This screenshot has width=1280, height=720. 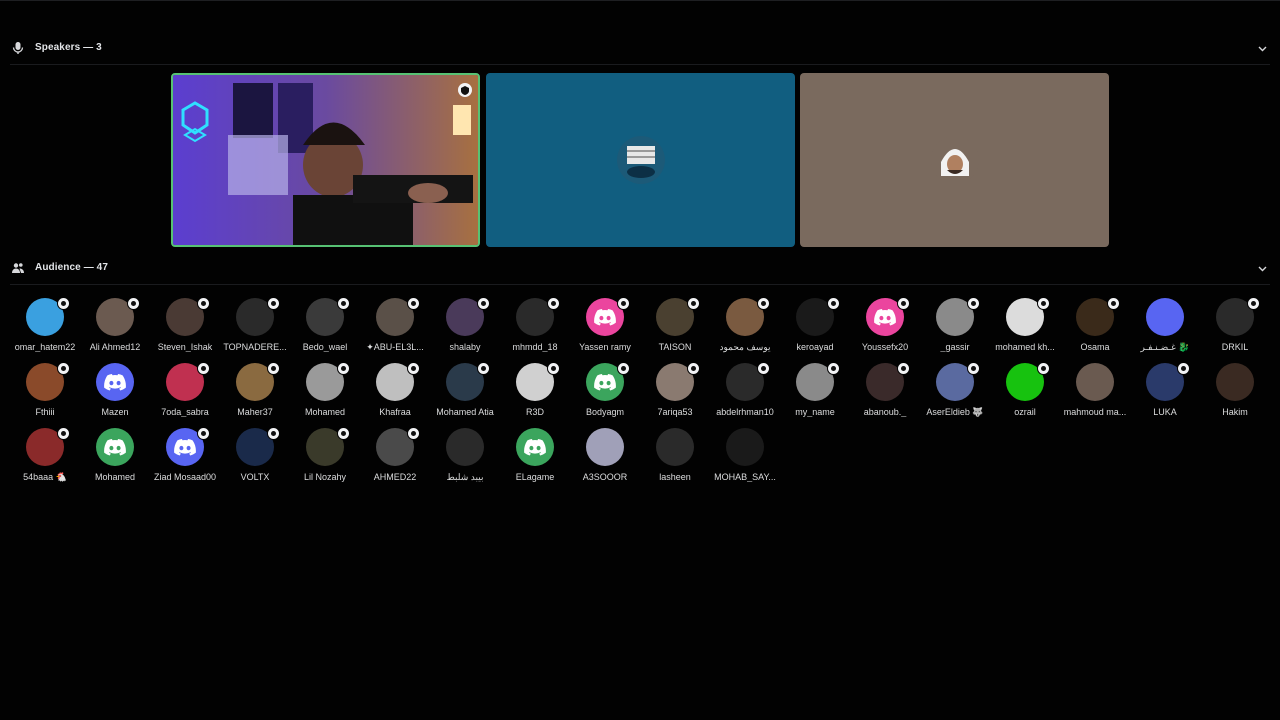 What do you see at coordinates (185, 323) in the screenshot?
I see `audience-member: Steven_Ishak` at bounding box center [185, 323].